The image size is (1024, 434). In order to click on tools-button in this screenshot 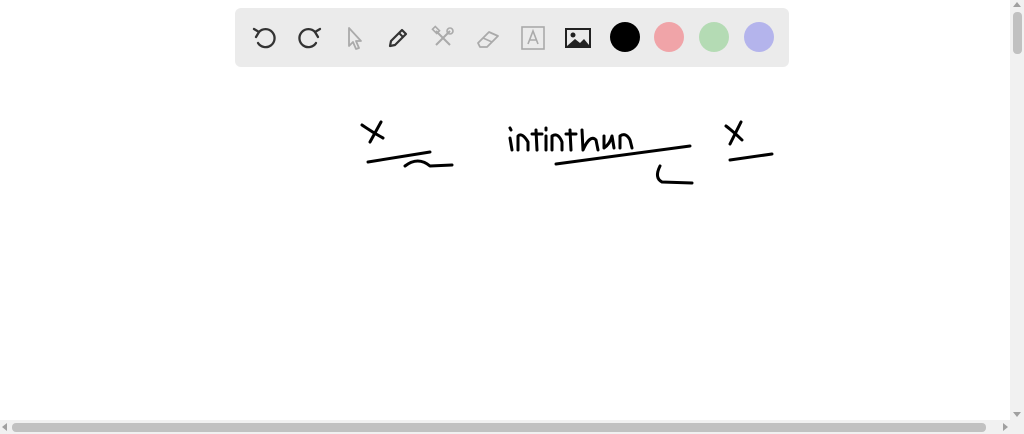, I will do `click(443, 38)`.